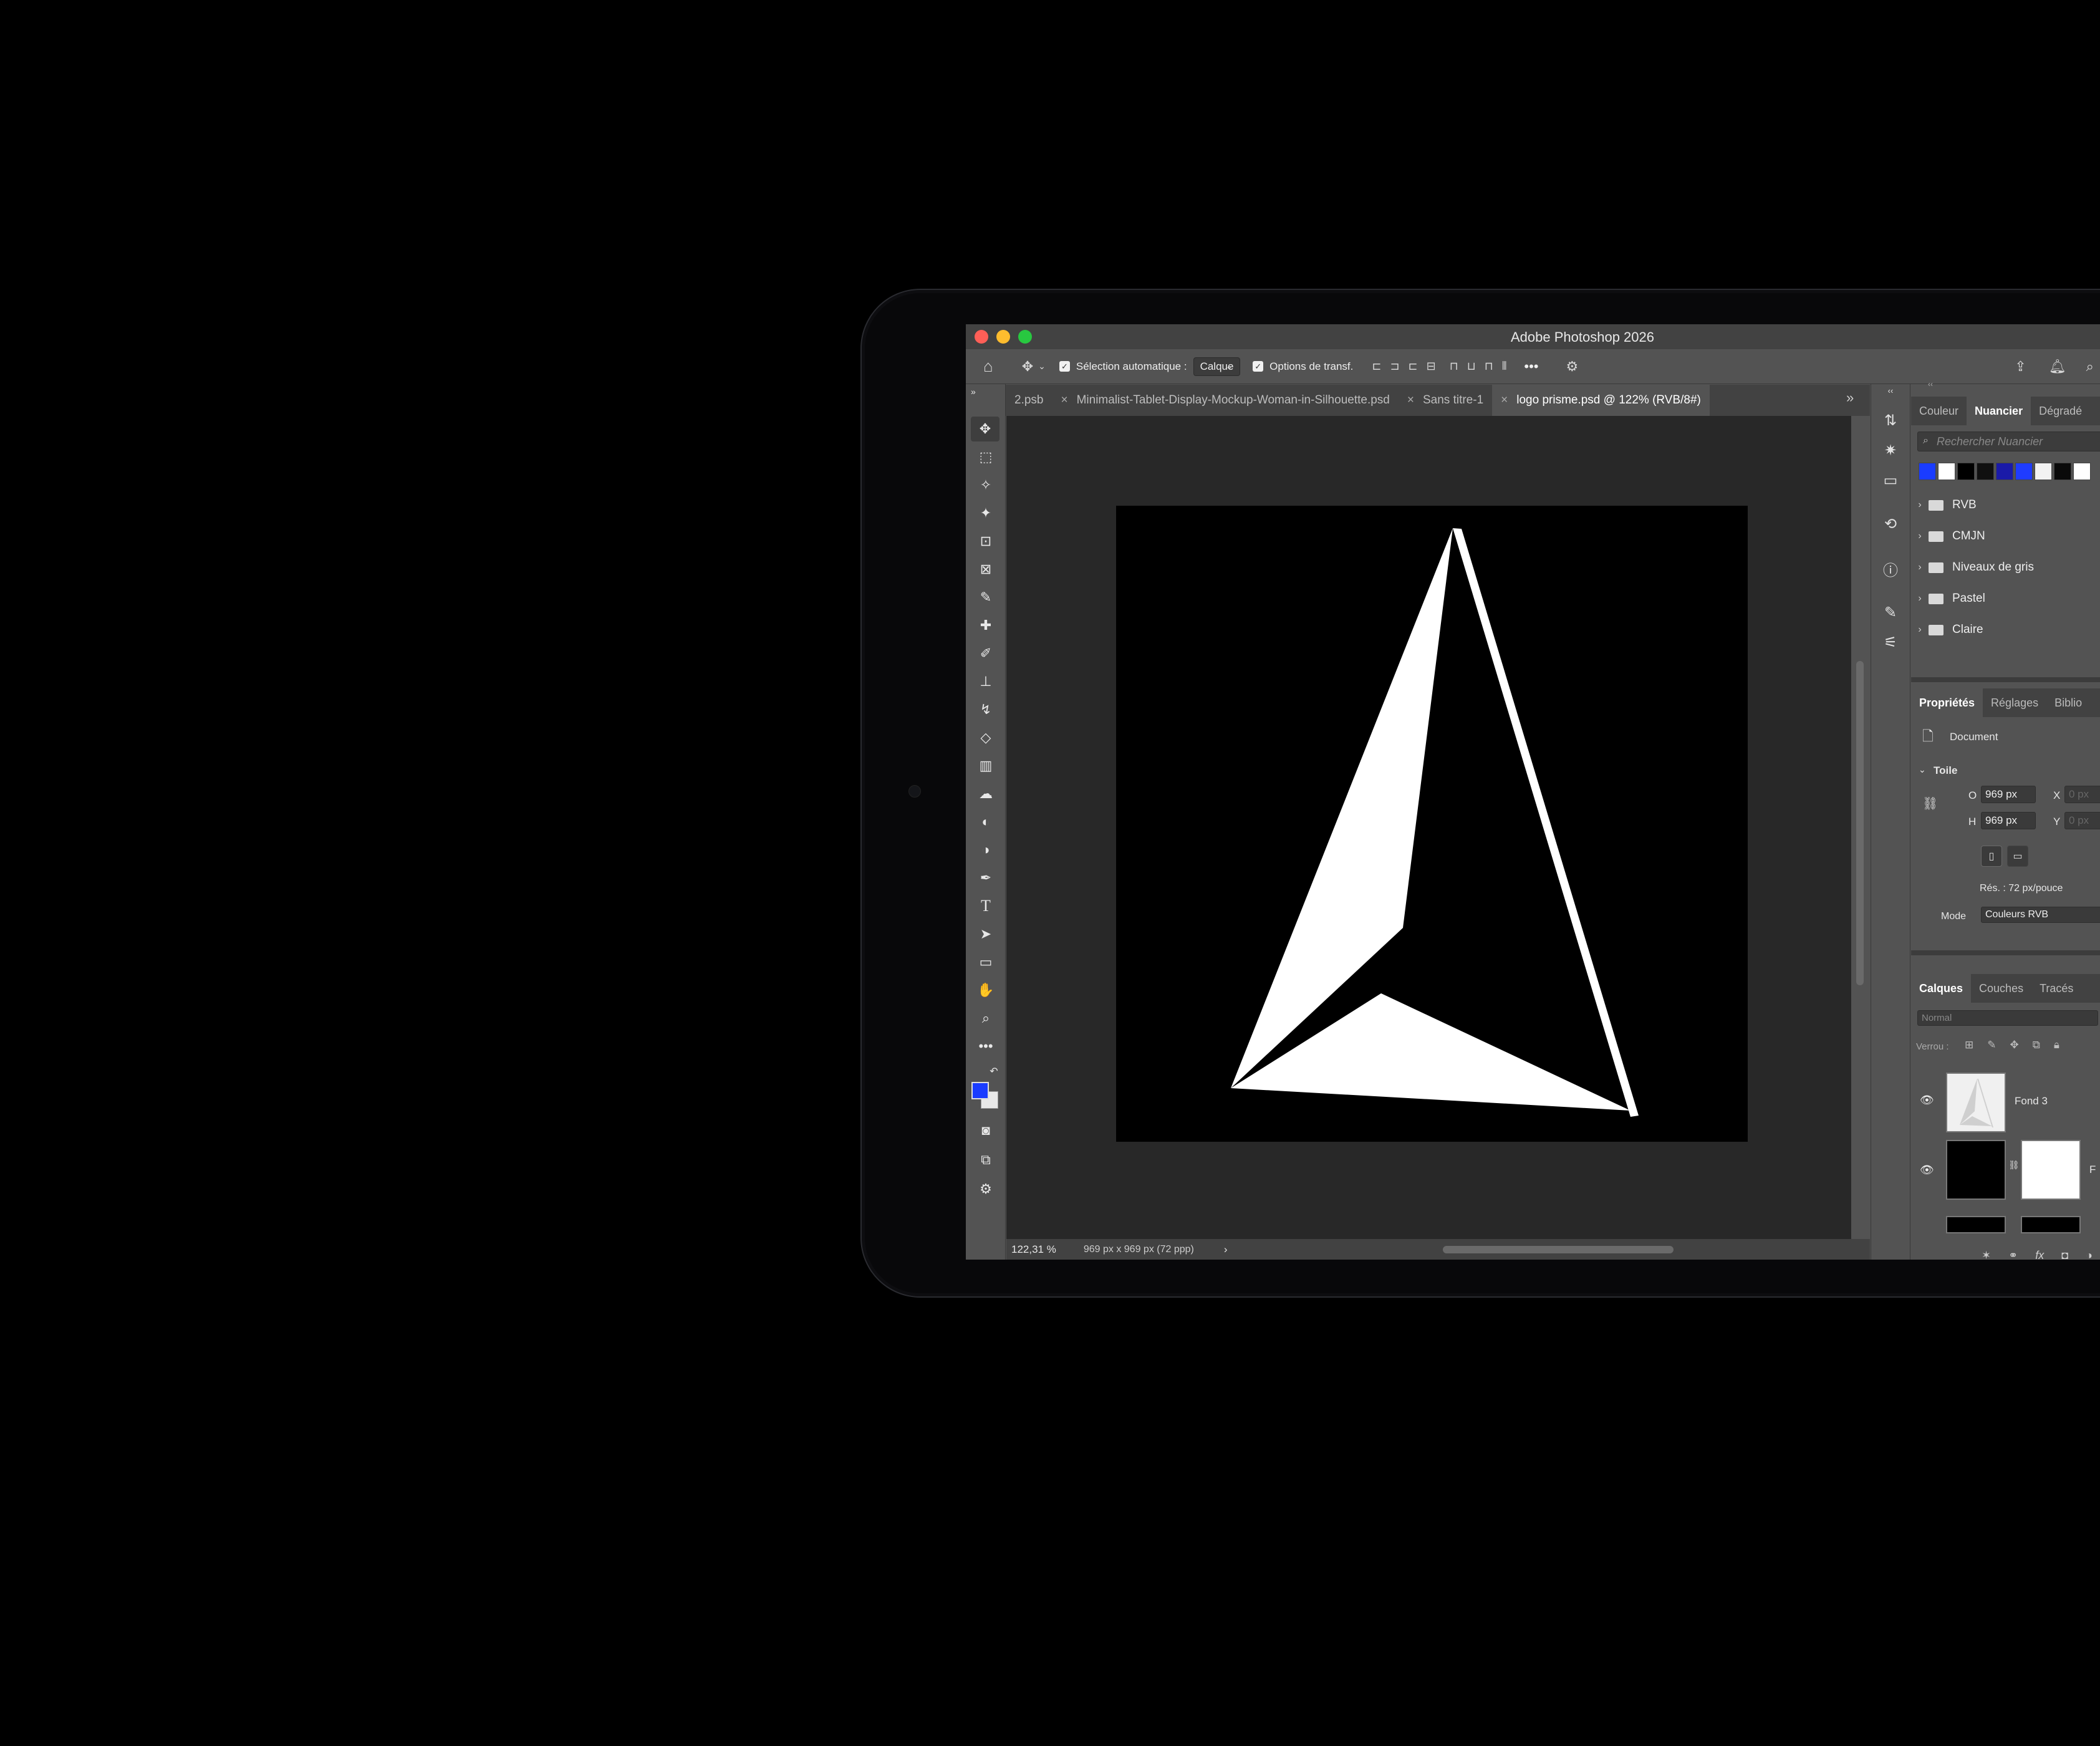 This screenshot has height=1746, width=2100. I want to click on info-icon: ⓘ, so click(1890, 569).